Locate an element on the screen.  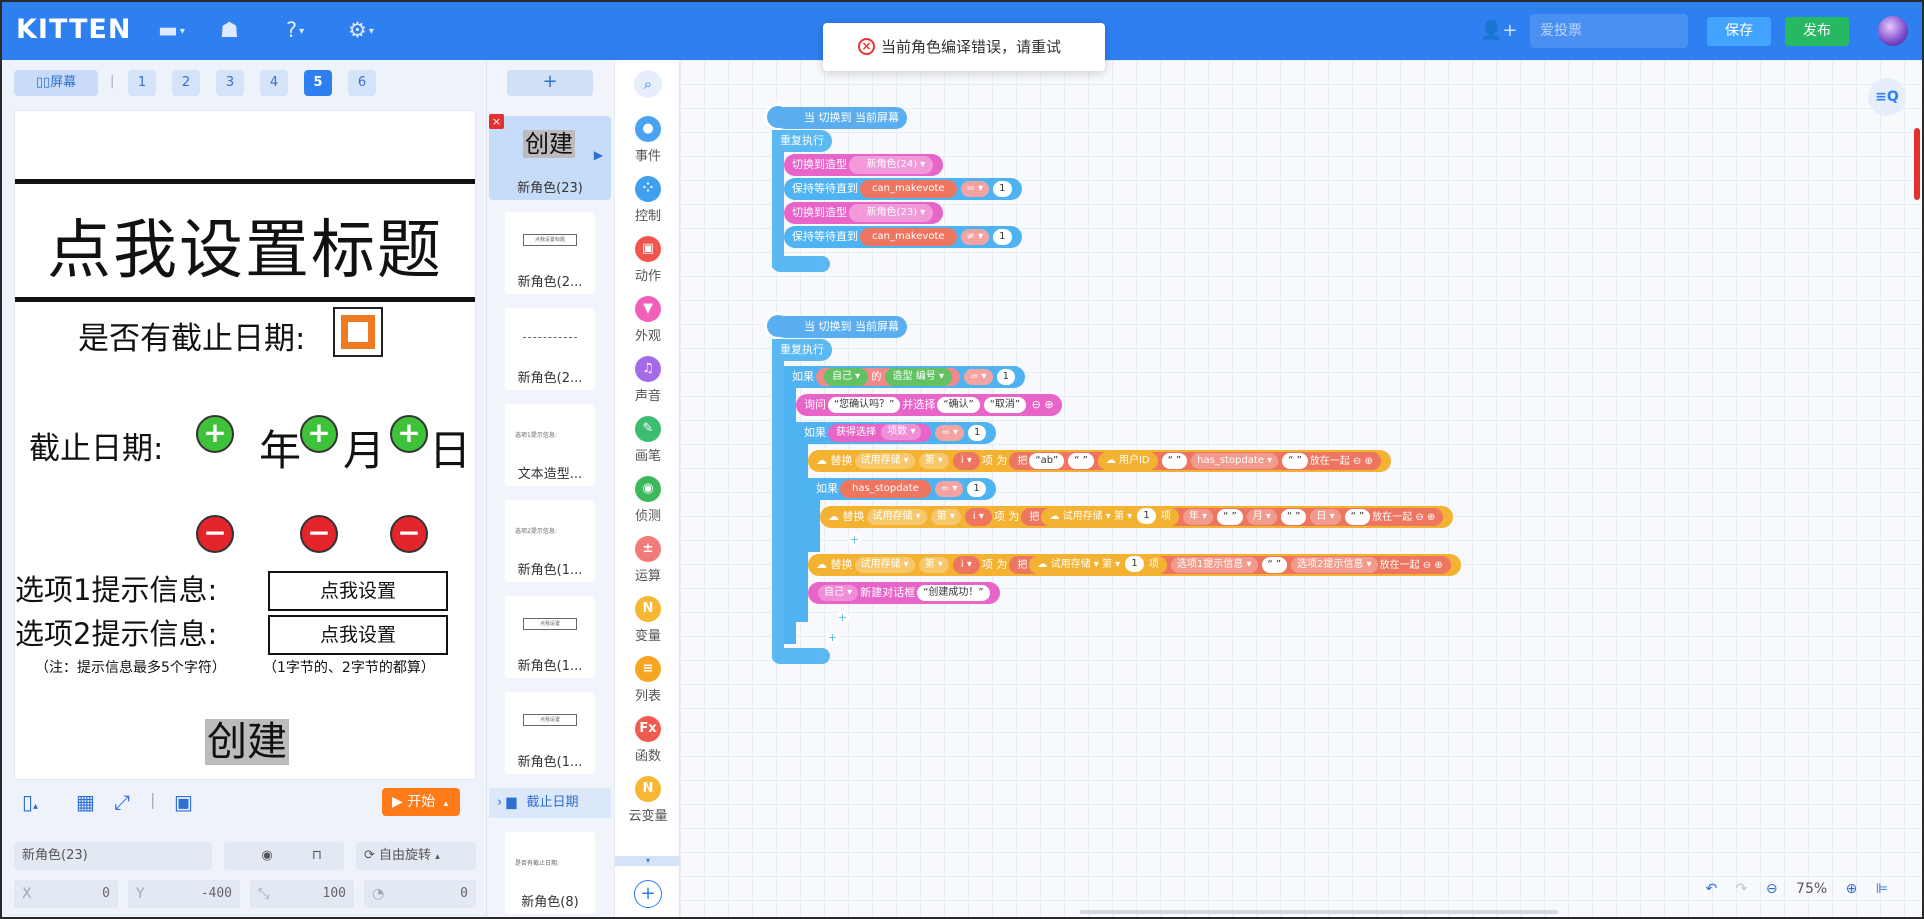
year-minus-button: − is located at coordinates (215, 534).